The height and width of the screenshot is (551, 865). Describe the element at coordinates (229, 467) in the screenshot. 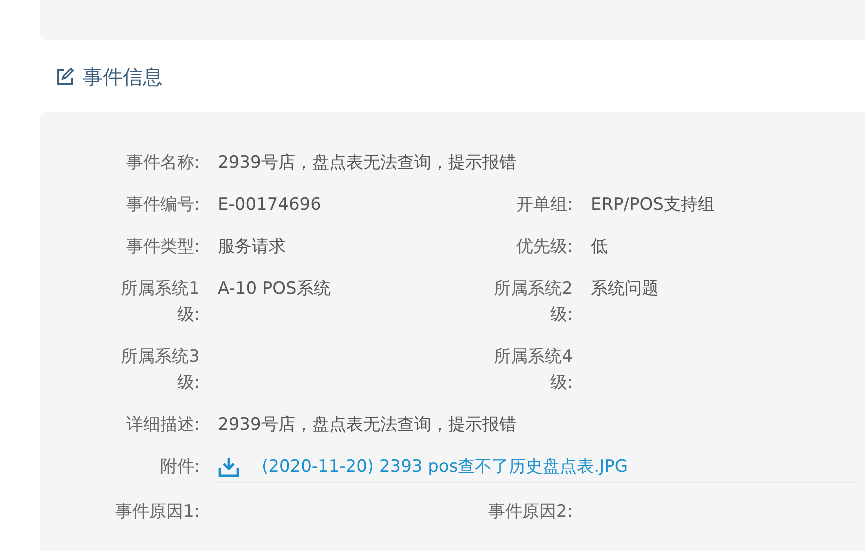

I see `download-icon` at that location.